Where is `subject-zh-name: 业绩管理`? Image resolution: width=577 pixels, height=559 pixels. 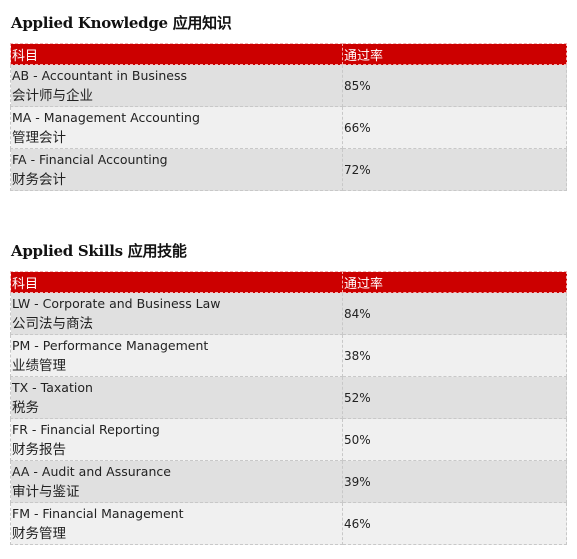 subject-zh-name: 业绩管理 is located at coordinates (39, 365).